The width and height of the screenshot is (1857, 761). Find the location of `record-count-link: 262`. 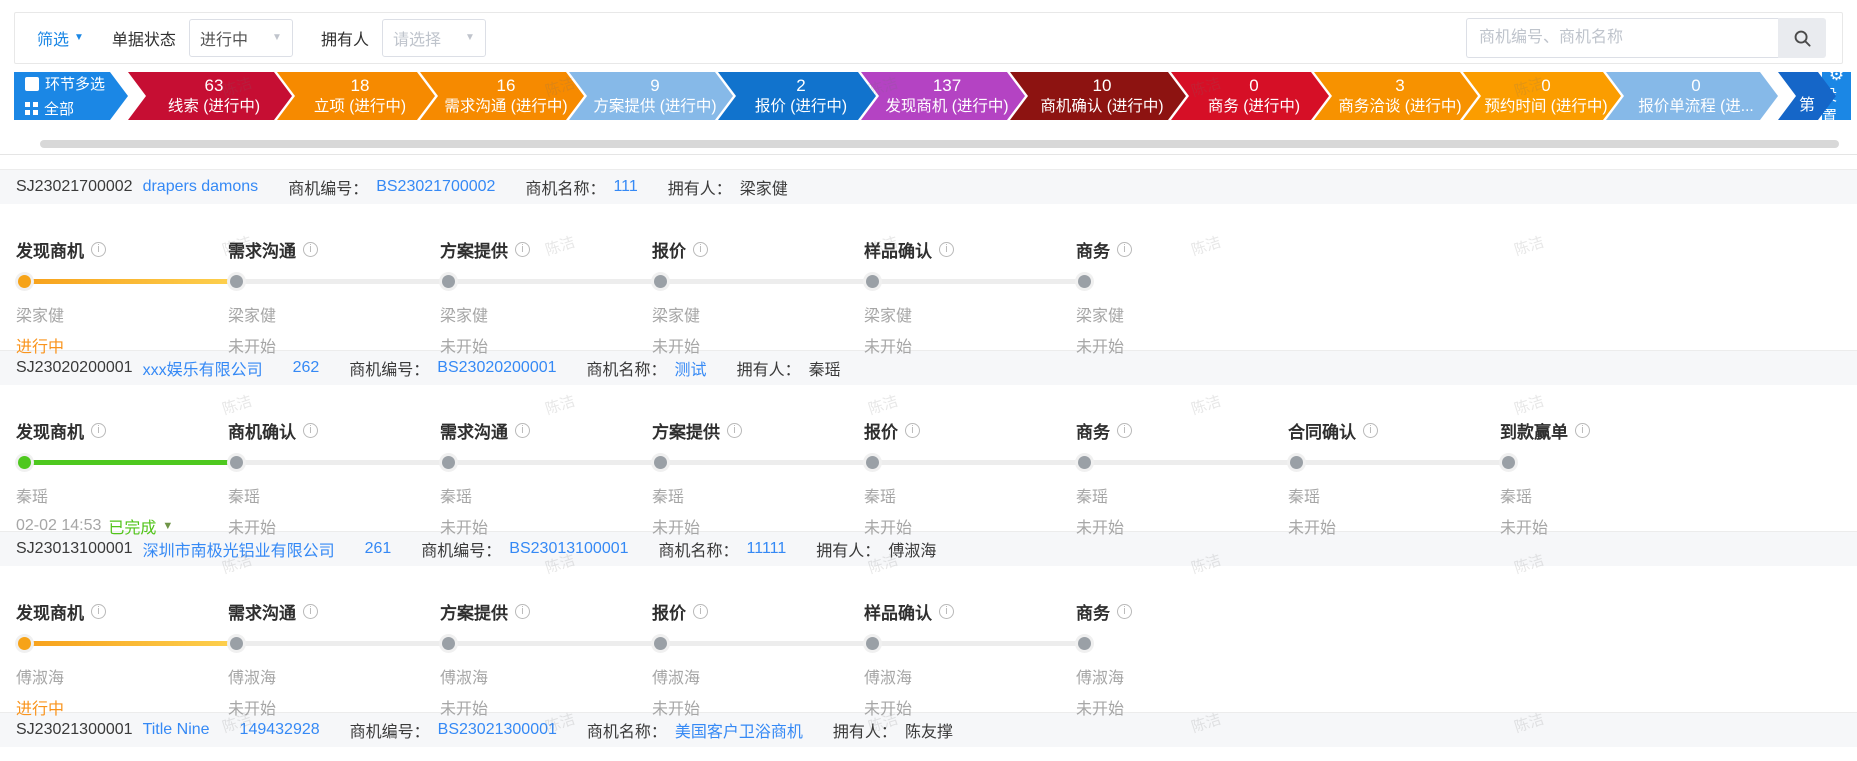

record-count-link: 262 is located at coordinates (306, 368).